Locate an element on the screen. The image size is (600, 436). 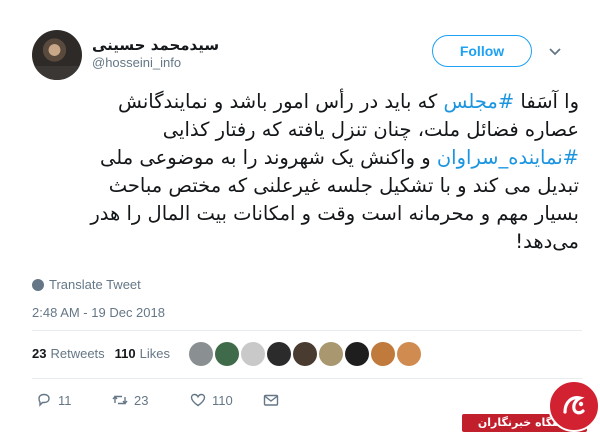
likes-stat: 110 Likes is located at coordinates (142, 353).